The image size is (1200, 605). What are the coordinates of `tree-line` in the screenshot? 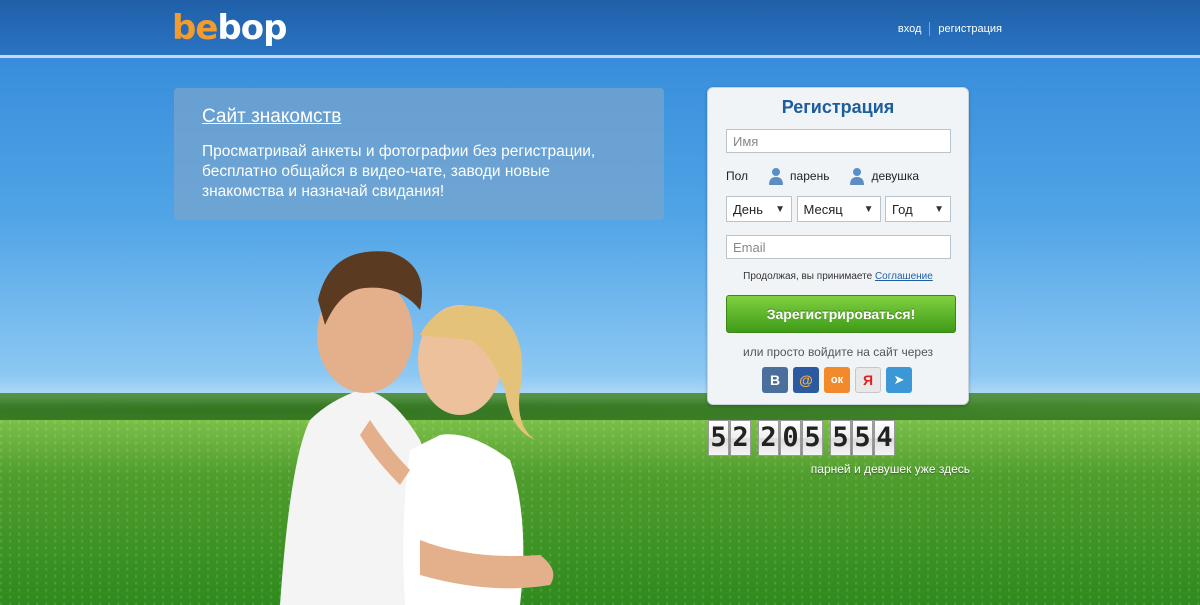 It's located at (600, 408).